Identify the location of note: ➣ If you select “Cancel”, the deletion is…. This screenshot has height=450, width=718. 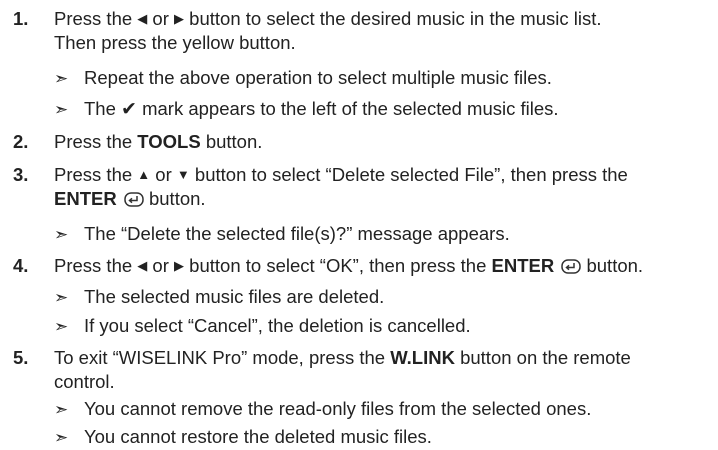
(386, 326).